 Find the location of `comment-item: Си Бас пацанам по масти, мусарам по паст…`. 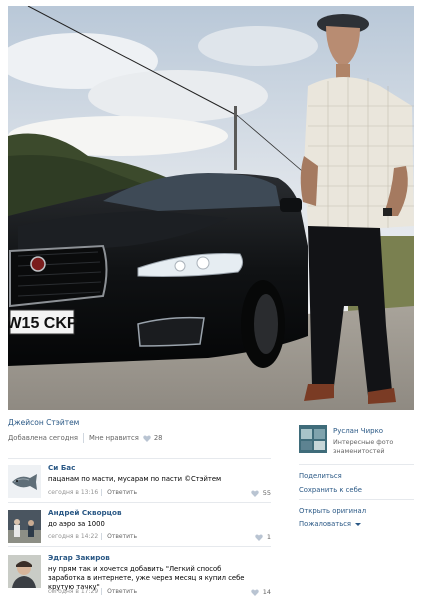

comment-item: Си Бас пацанам по масти, мусарам по паст… is located at coordinates (139, 485).